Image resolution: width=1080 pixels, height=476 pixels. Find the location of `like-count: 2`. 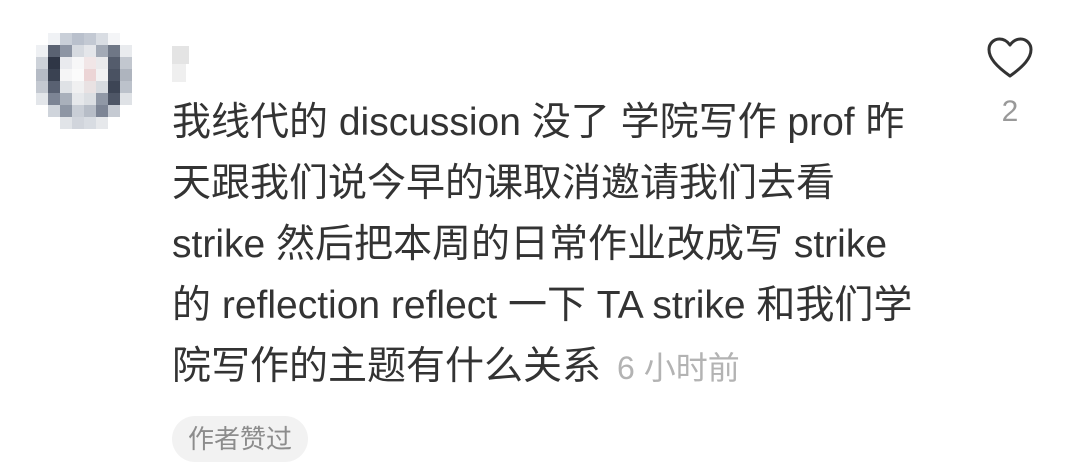

like-count: 2 is located at coordinates (1010, 111).